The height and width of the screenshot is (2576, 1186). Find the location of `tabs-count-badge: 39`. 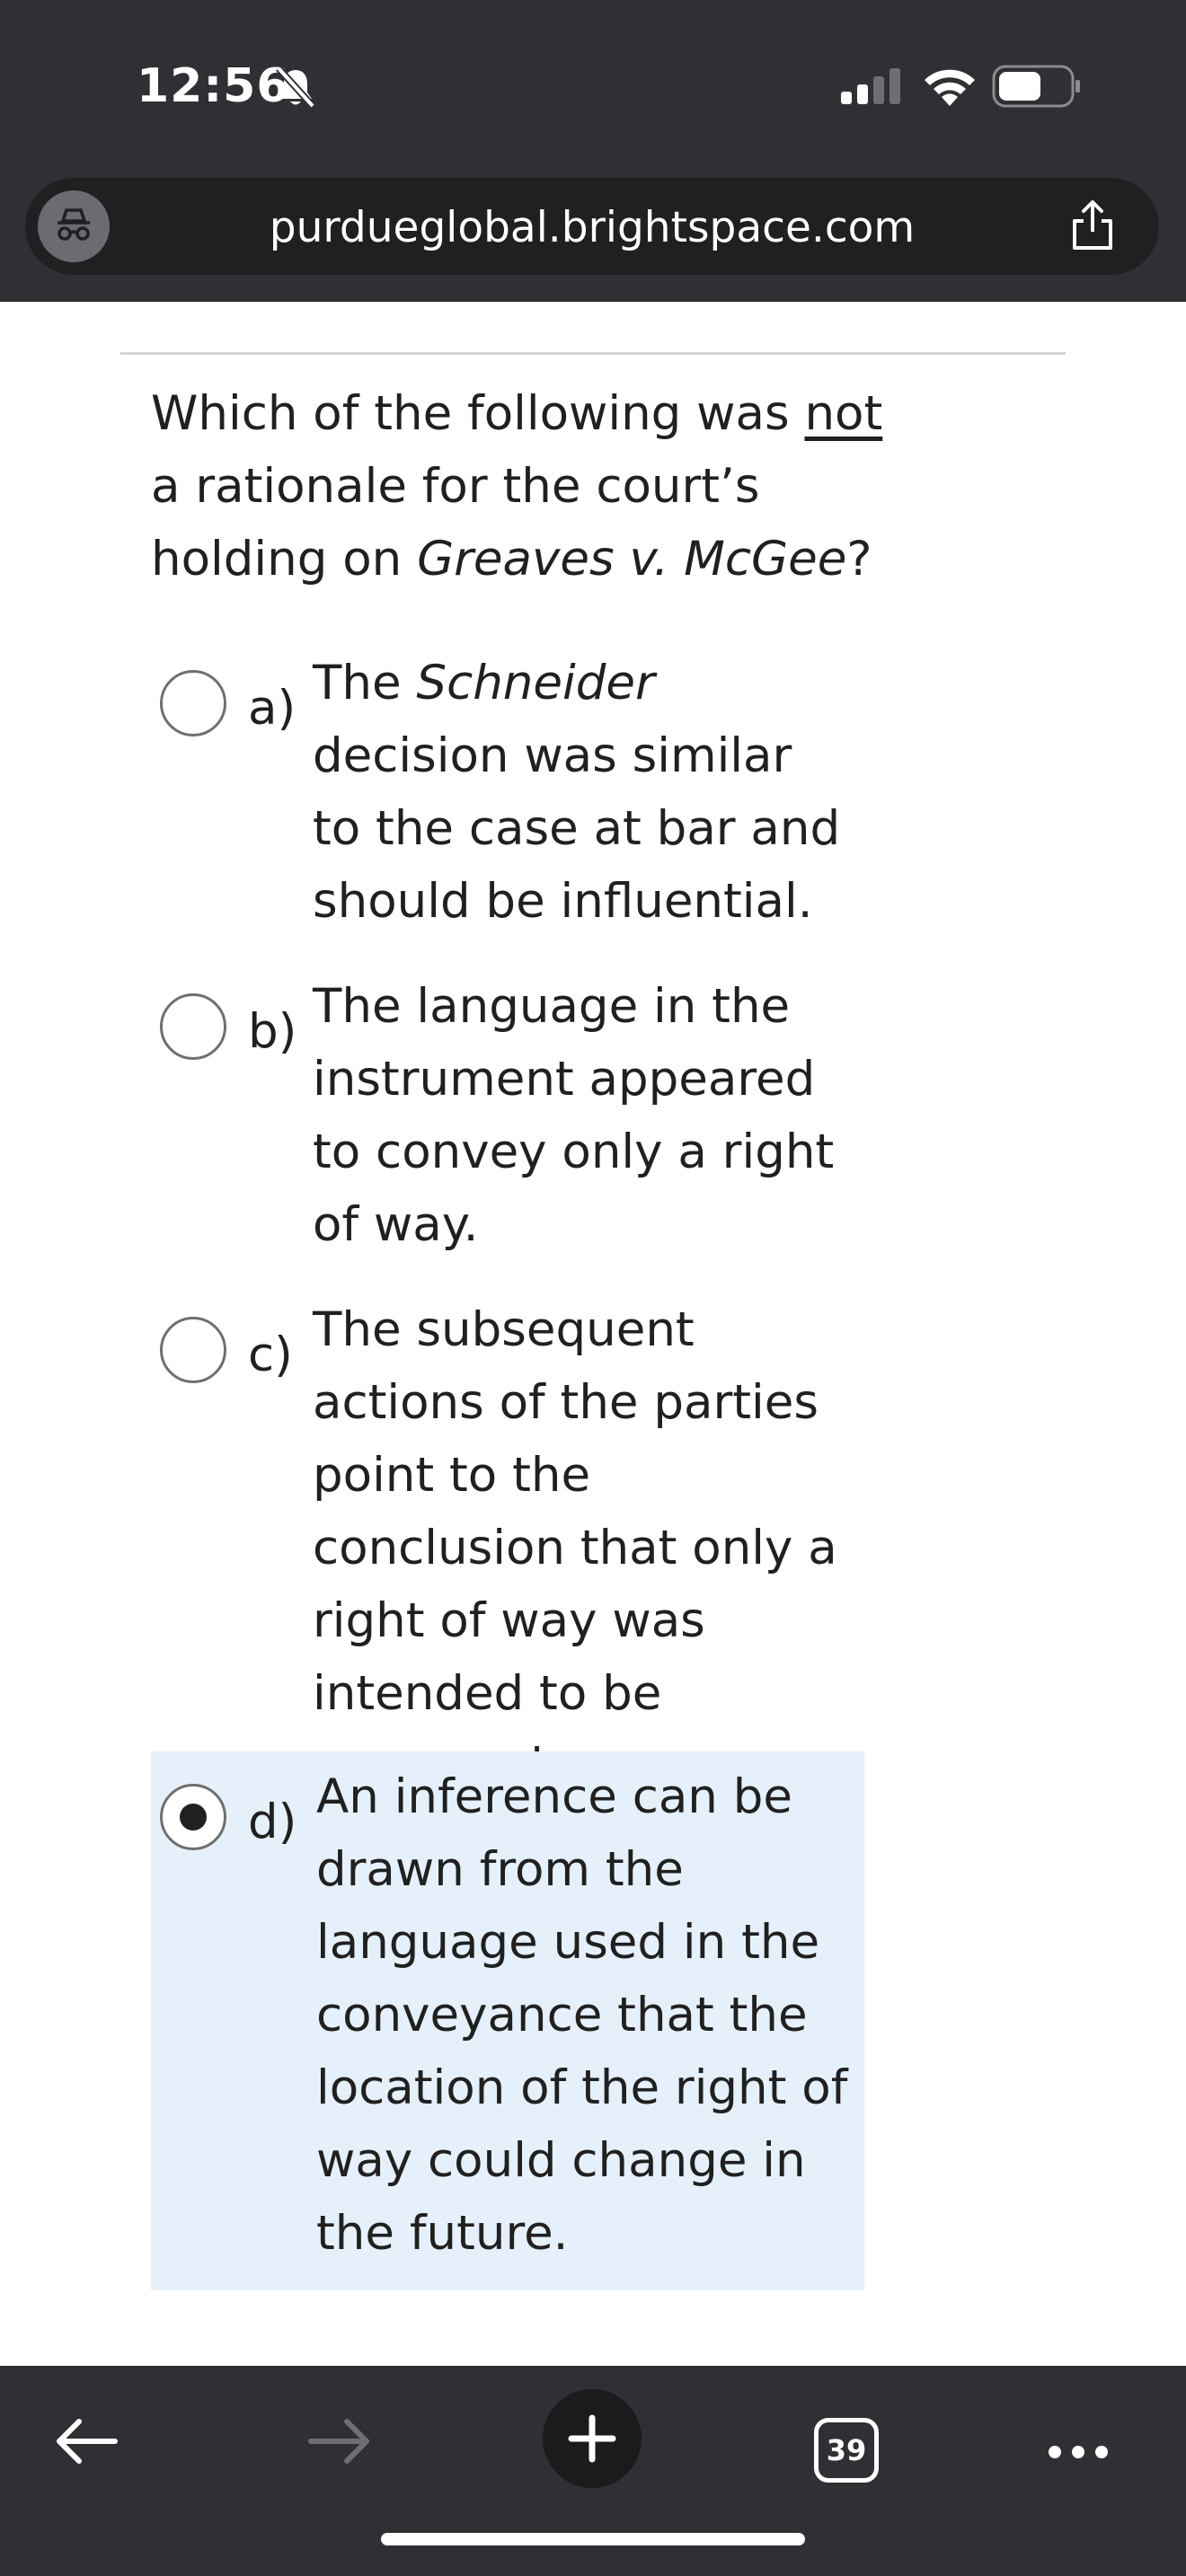

tabs-count-badge: 39 is located at coordinates (846, 2450).